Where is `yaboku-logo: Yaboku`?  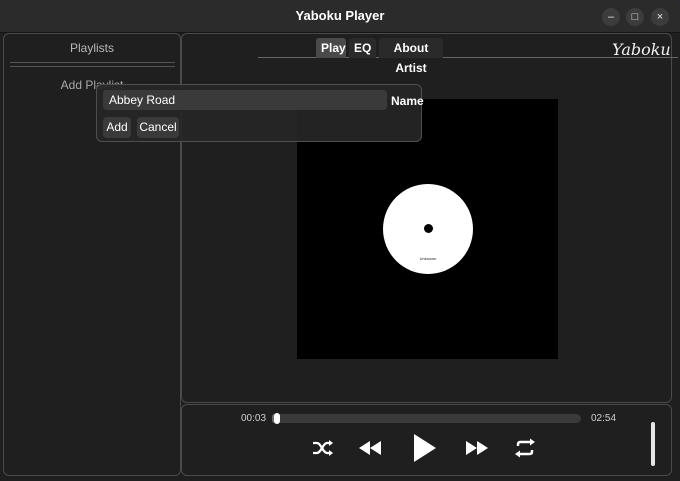
yaboku-logo: Yaboku is located at coordinates (641, 49).